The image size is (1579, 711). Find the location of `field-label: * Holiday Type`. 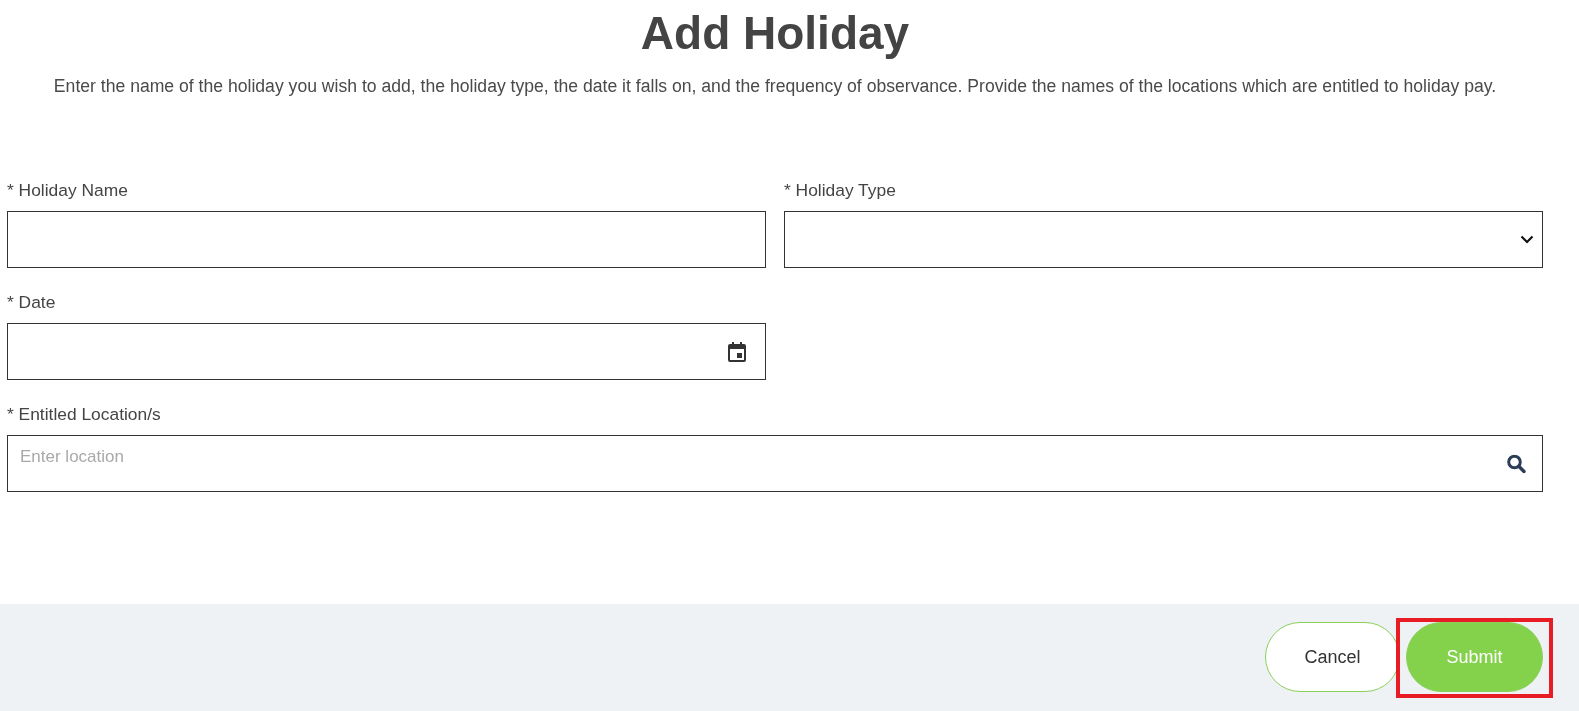

field-label: * Holiday Type is located at coordinates (840, 190).